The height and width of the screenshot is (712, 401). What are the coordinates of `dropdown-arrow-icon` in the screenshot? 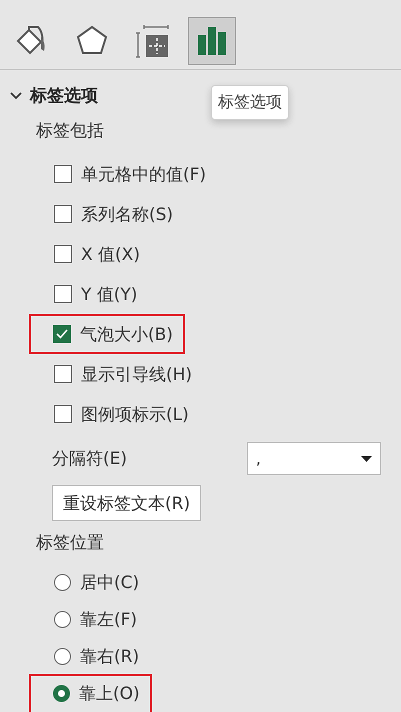 It's located at (366, 459).